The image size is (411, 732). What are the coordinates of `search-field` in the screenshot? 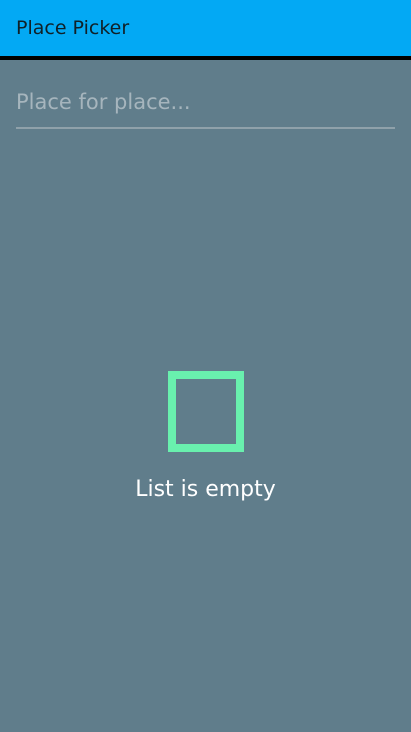 It's located at (205, 107).